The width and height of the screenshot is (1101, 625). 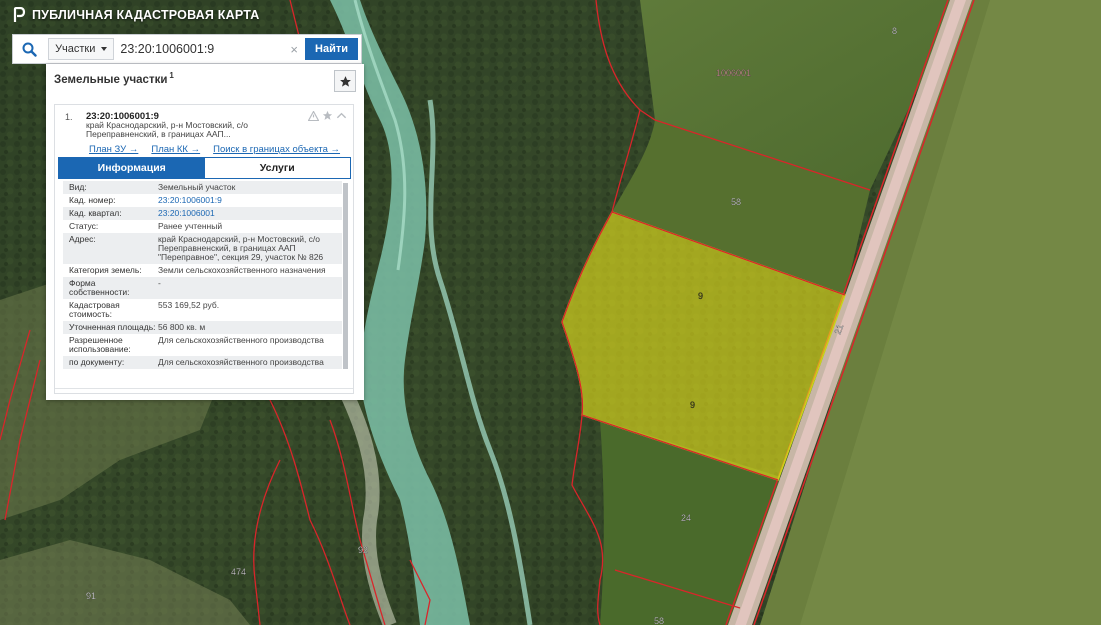 What do you see at coordinates (132, 168) in the screenshot?
I see `tab-information: Информация` at bounding box center [132, 168].